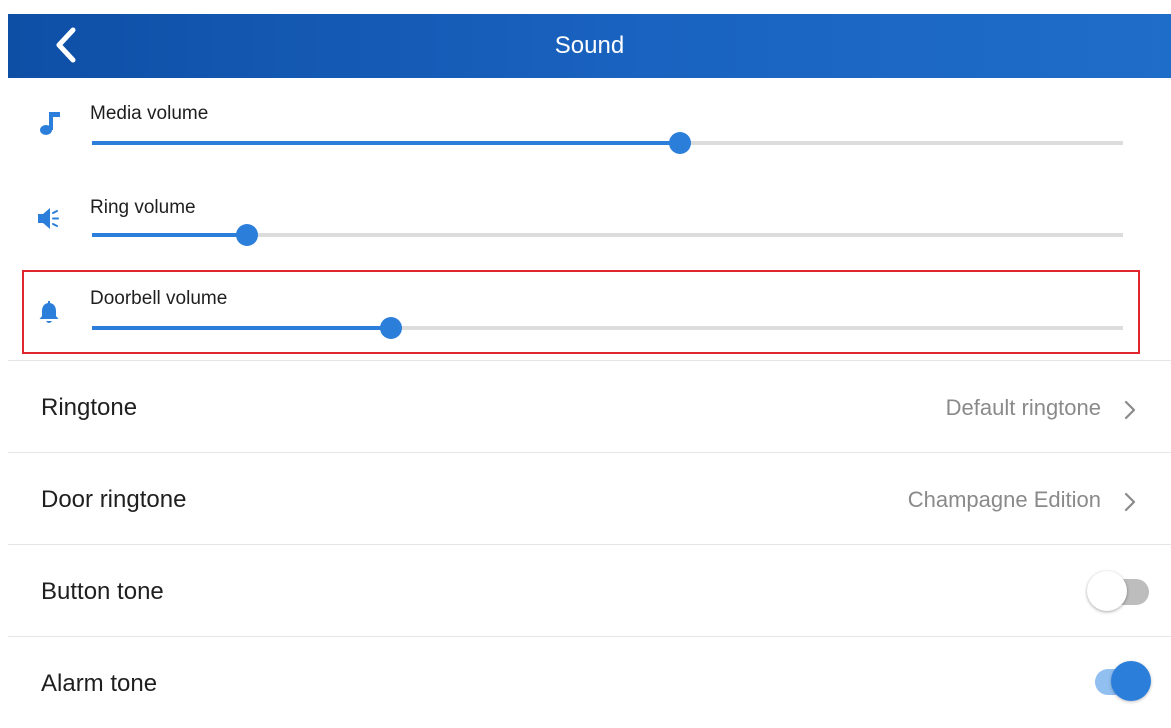 The image size is (1171, 728). I want to click on doorbell-volume-row: Doorbell volume, so click(589, 318).